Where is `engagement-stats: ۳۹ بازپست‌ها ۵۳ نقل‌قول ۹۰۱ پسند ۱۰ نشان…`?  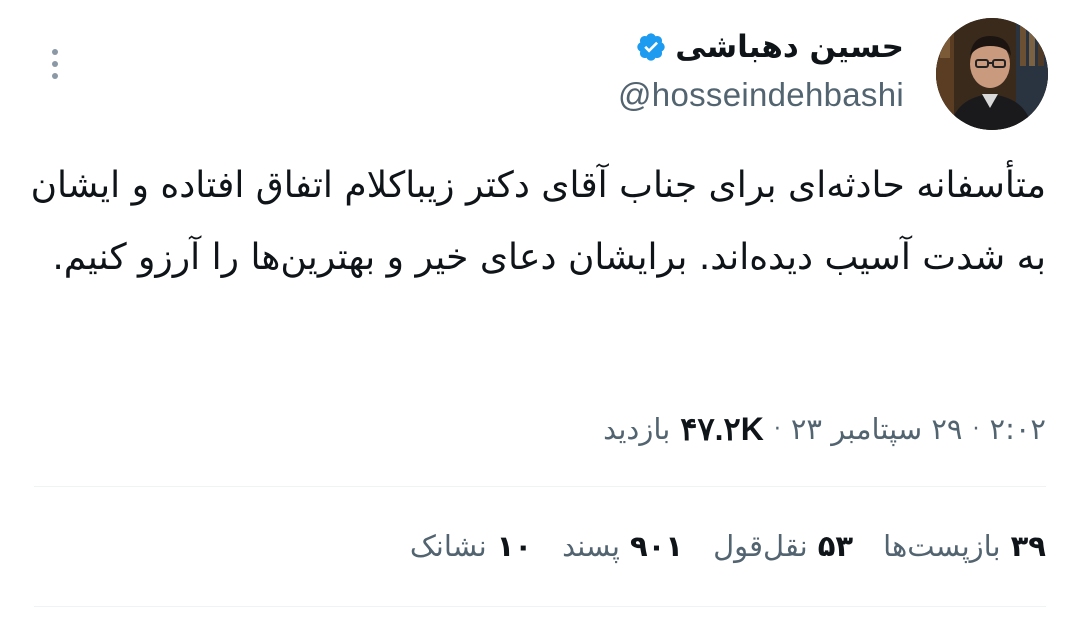 engagement-stats: ۳۹ بازپست‌ها ۵۳ نقل‌قول ۹۰۱ پسند ۱۰ نشان… is located at coordinates (728, 546).